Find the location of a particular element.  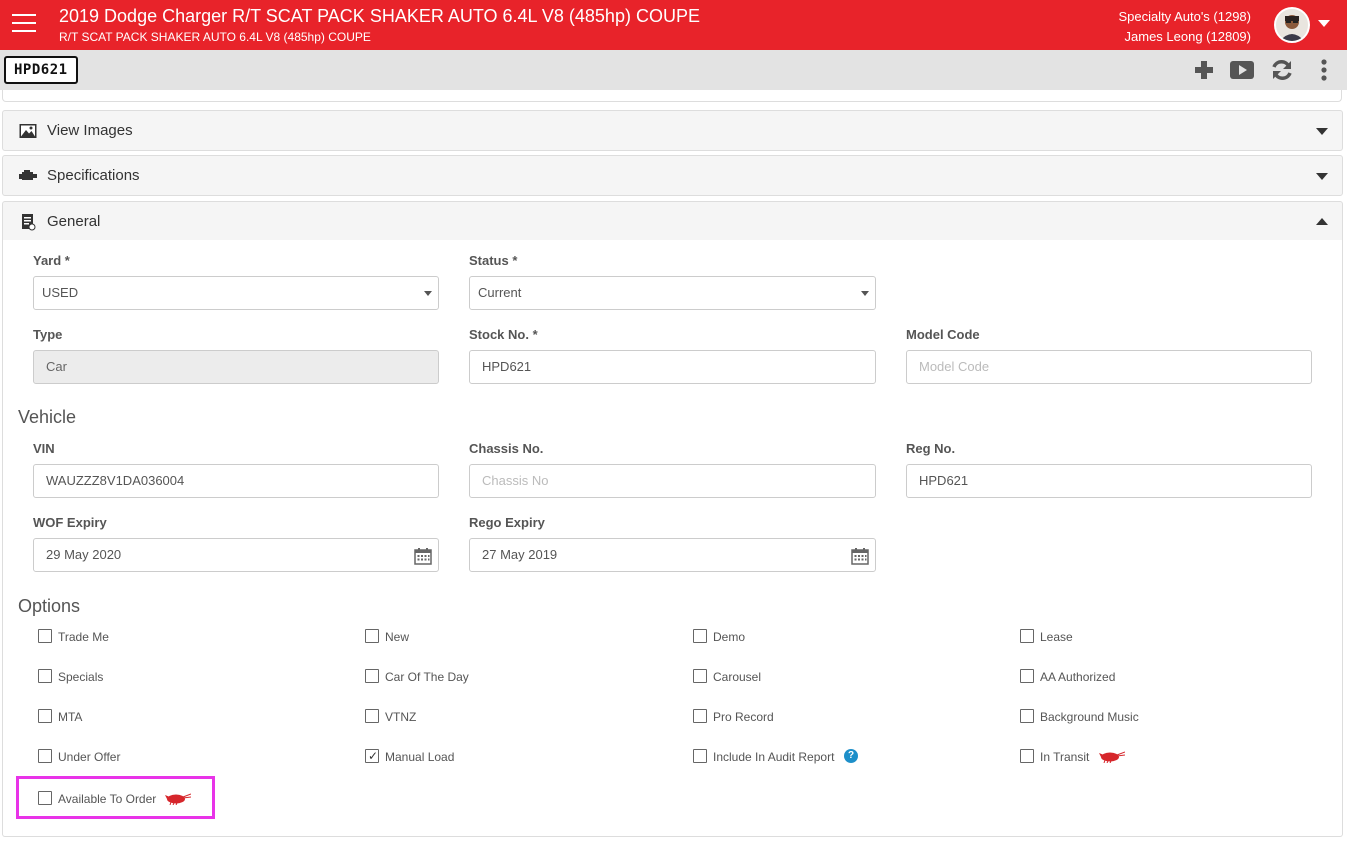

user-name: James Leong (12809) is located at coordinates (1187, 36).